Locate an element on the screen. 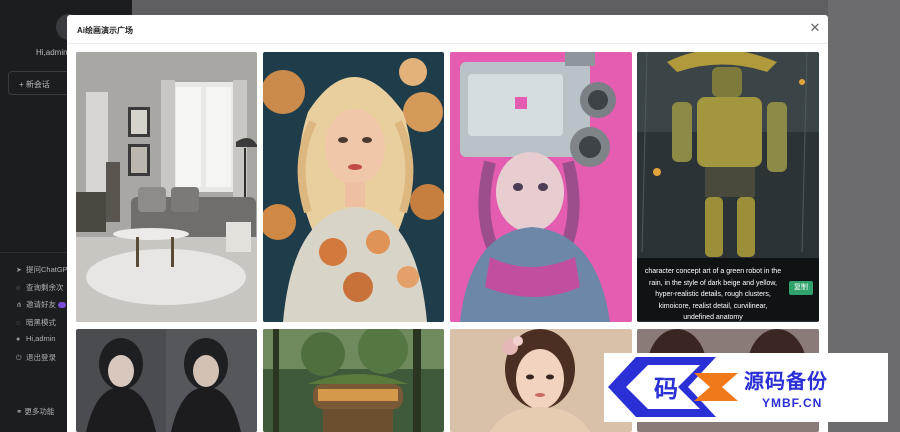  user-greeting: Hi,admin is located at coordinates (52, 52).